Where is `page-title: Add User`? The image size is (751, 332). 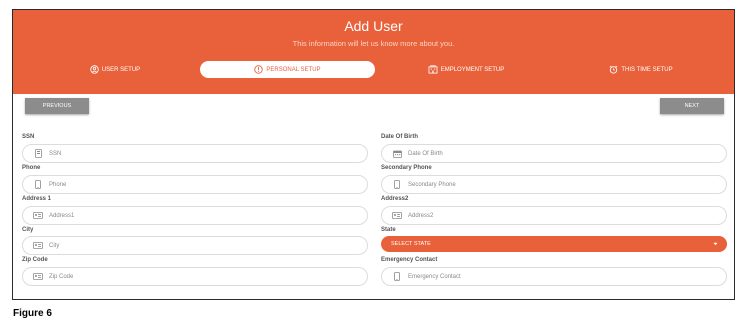
page-title: Add User is located at coordinates (373, 26).